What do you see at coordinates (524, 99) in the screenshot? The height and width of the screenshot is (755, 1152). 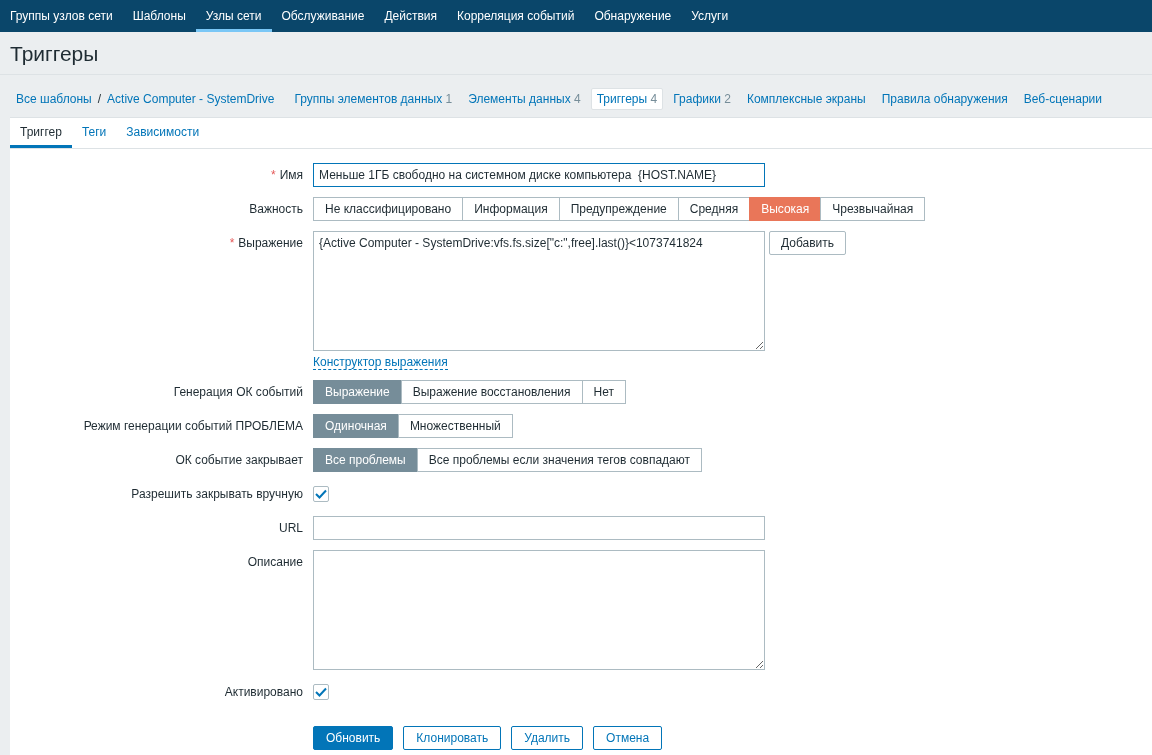 I see `nav-tab: Элементы данных 4` at bounding box center [524, 99].